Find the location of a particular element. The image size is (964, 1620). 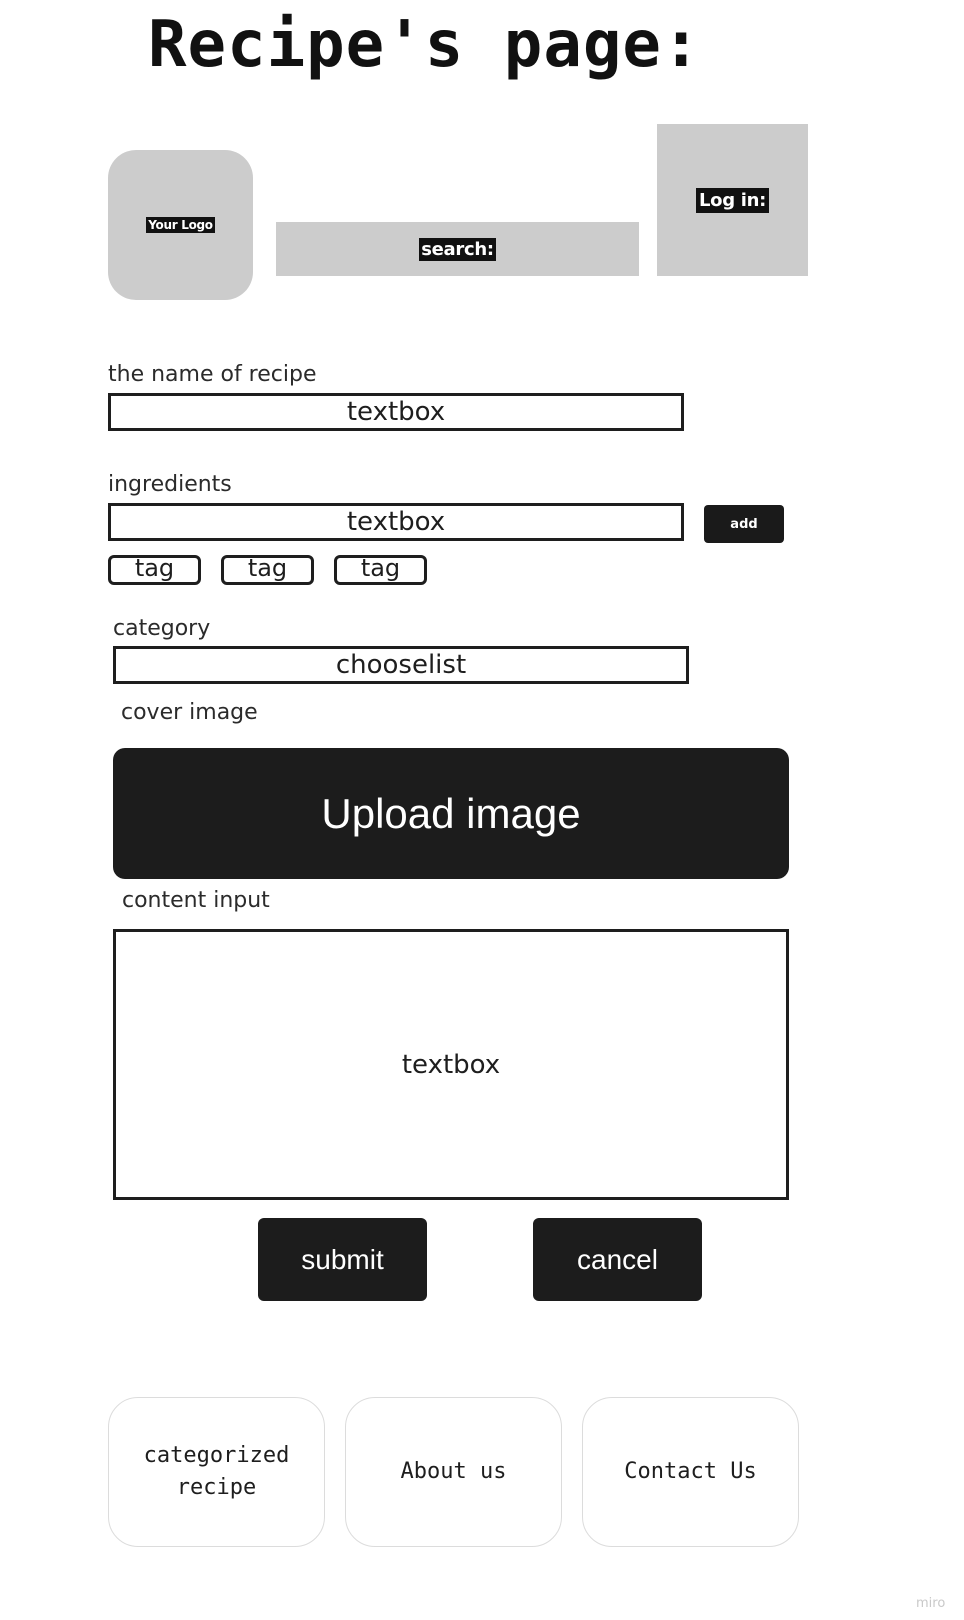

footer-item-label: About us is located at coordinates (453, 1472).